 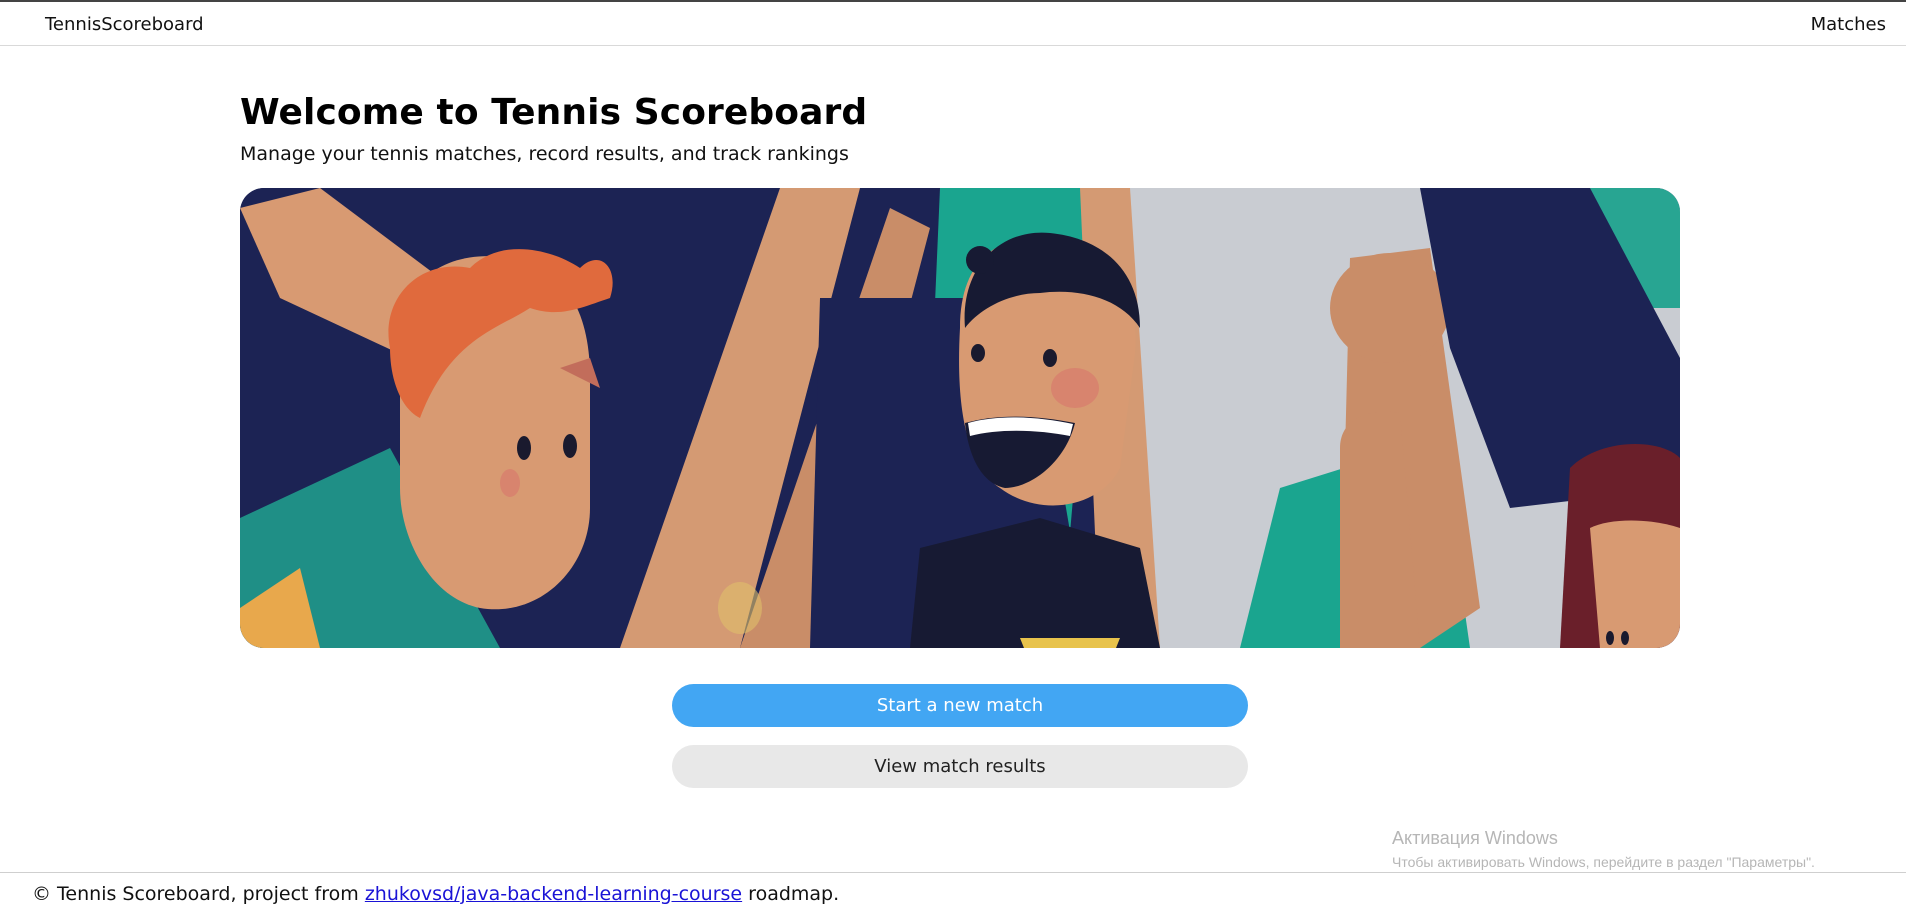 What do you see at coordinates (1848, 24) in the screenshot?
I see `nav-matches-link: Matches` at bounding box center [1848, 24].